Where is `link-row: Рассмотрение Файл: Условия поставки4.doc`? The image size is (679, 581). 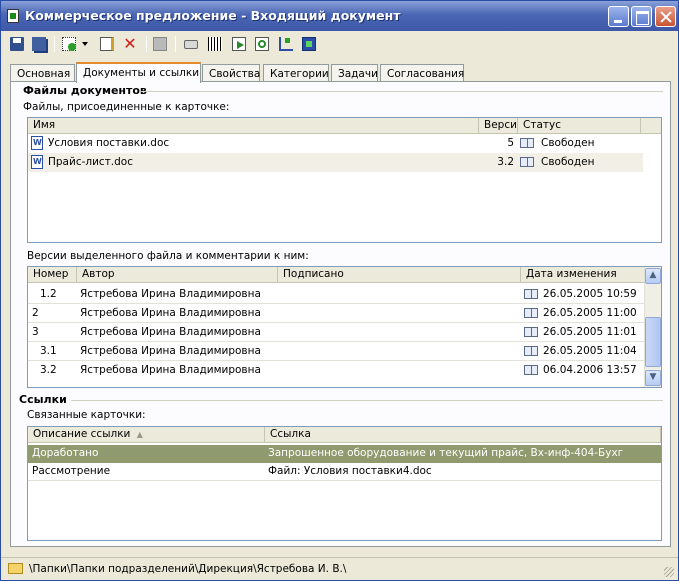
link-row: Рассмотрение Файл: Условия поставки4.doc is located at coordinates (344, 472).